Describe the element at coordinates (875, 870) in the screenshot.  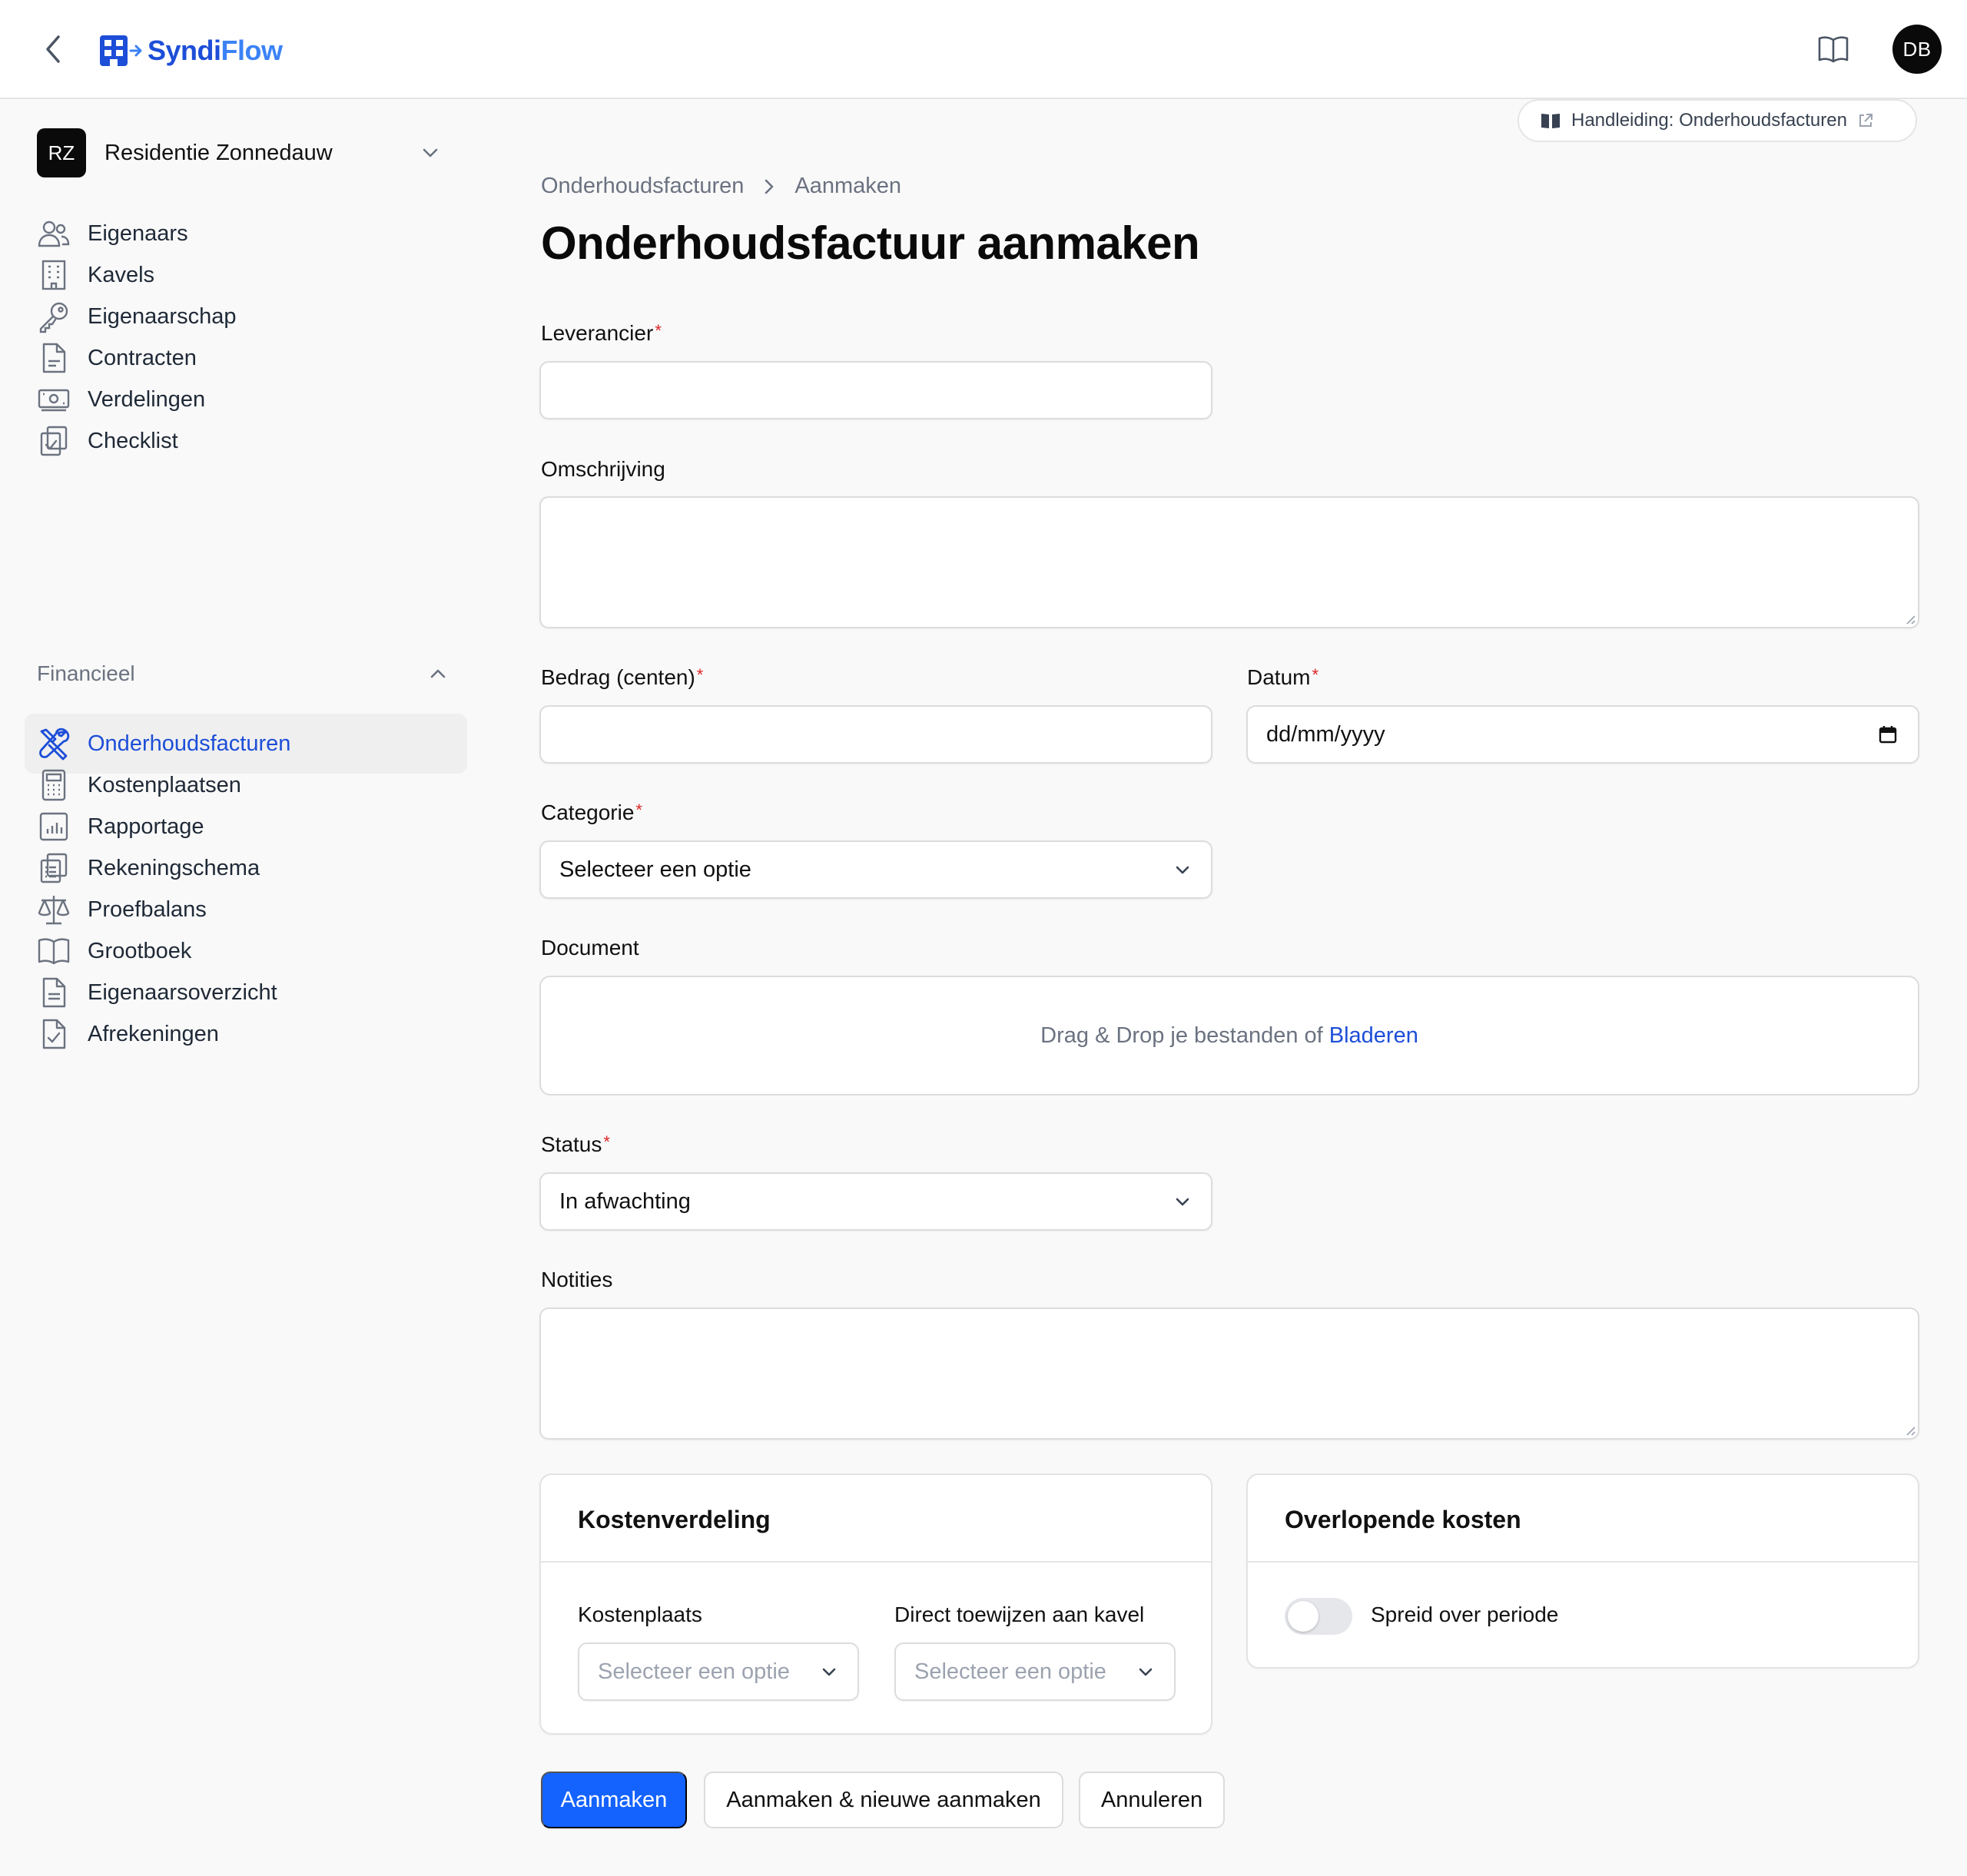
I see `category-select: Selecteer een optie` at that location.